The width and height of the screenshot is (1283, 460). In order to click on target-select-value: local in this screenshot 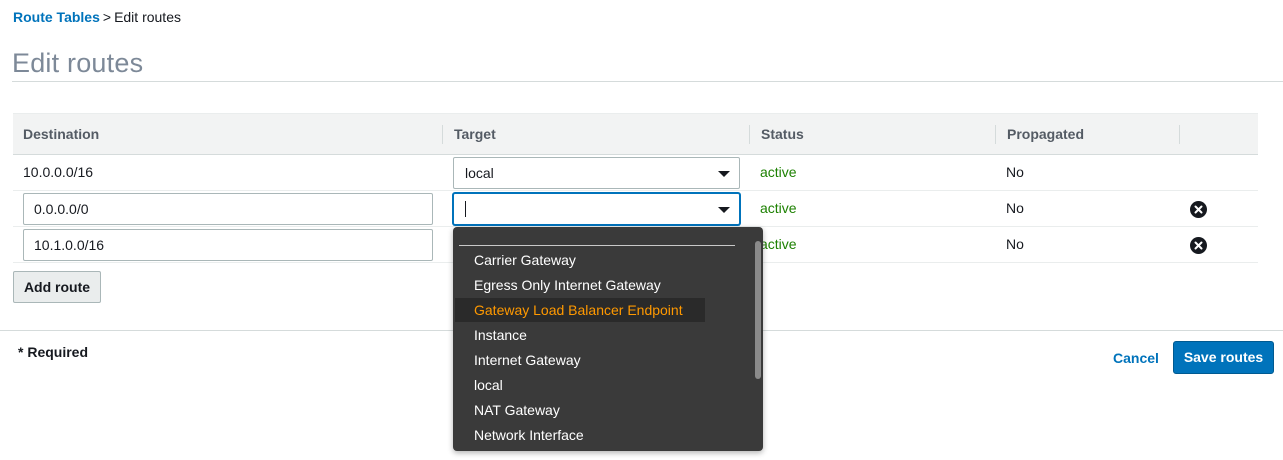, I will do `click(479, 173)`.